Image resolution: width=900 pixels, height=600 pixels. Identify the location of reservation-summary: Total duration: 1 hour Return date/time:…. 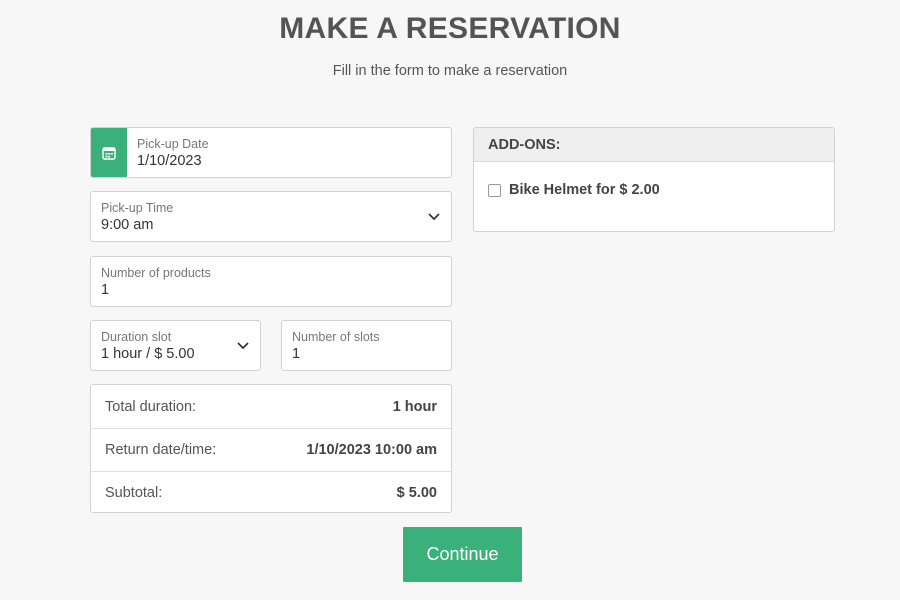
(271, 448).